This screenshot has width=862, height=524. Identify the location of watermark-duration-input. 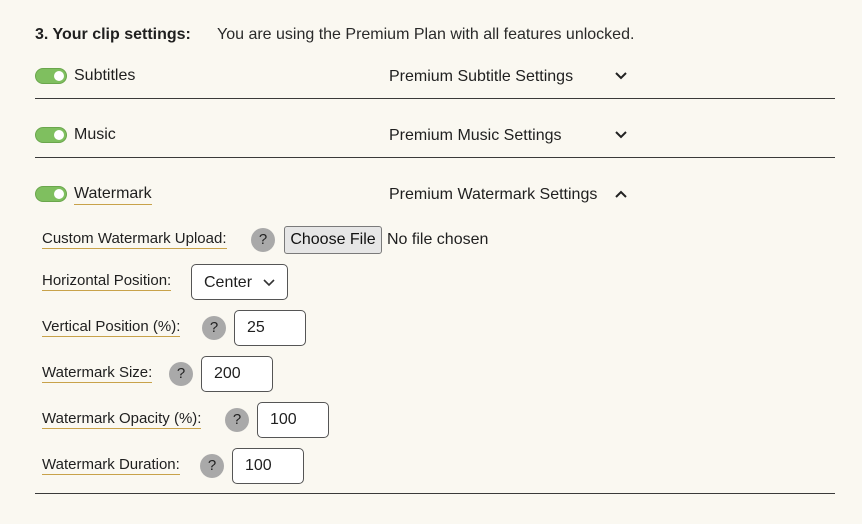
(268, 466).